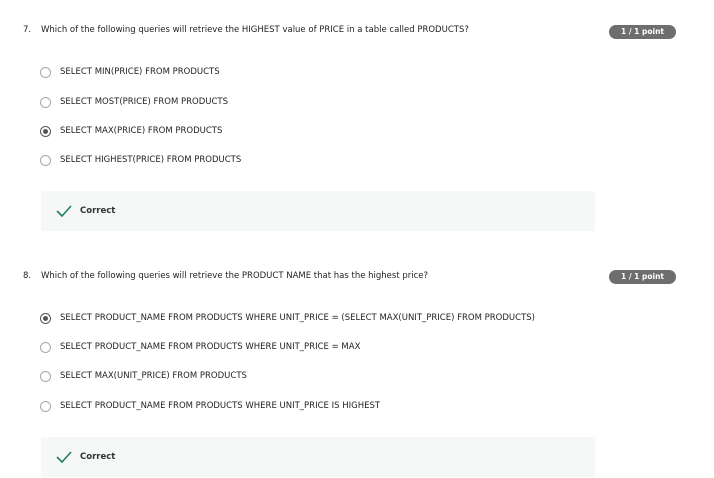 The width and height of the screenshot is (714, 478). I want to click on q7-option-1: SELECT MIN(PRICE) FROM PRODUCTS, so click(130, 72).